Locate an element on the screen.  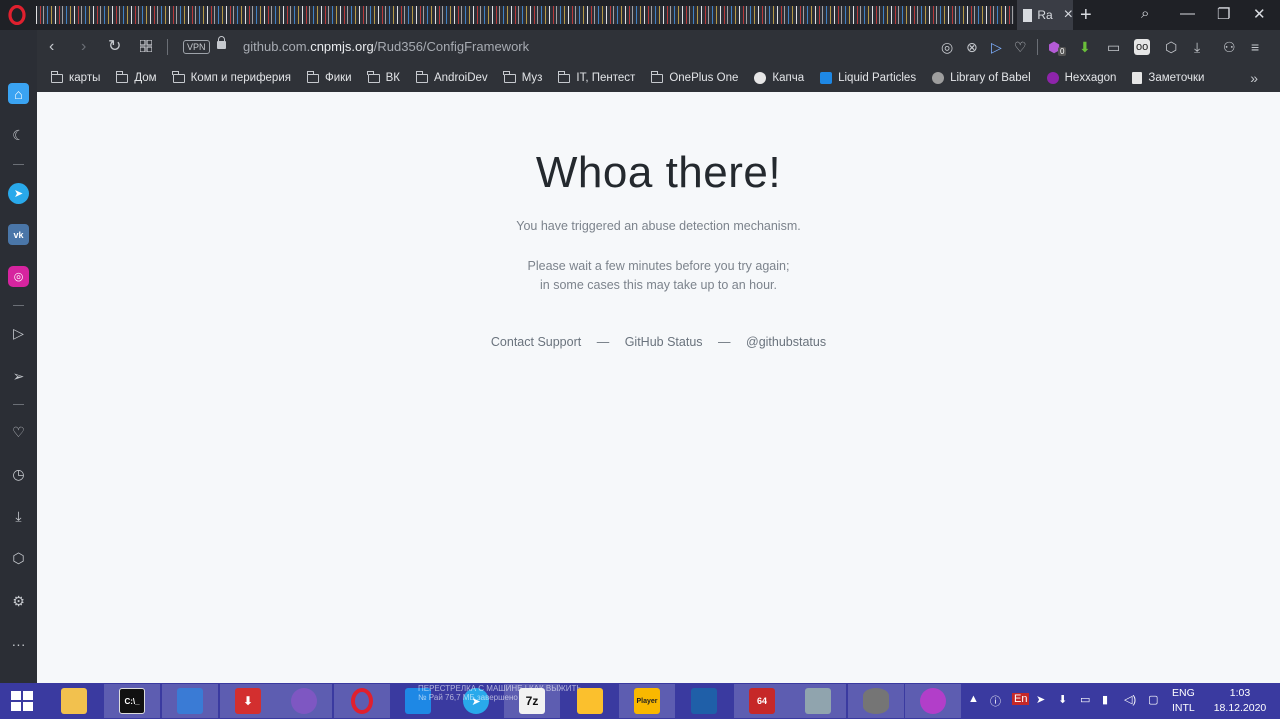
history-icon: ◷ is located at coordinates (18, 474).